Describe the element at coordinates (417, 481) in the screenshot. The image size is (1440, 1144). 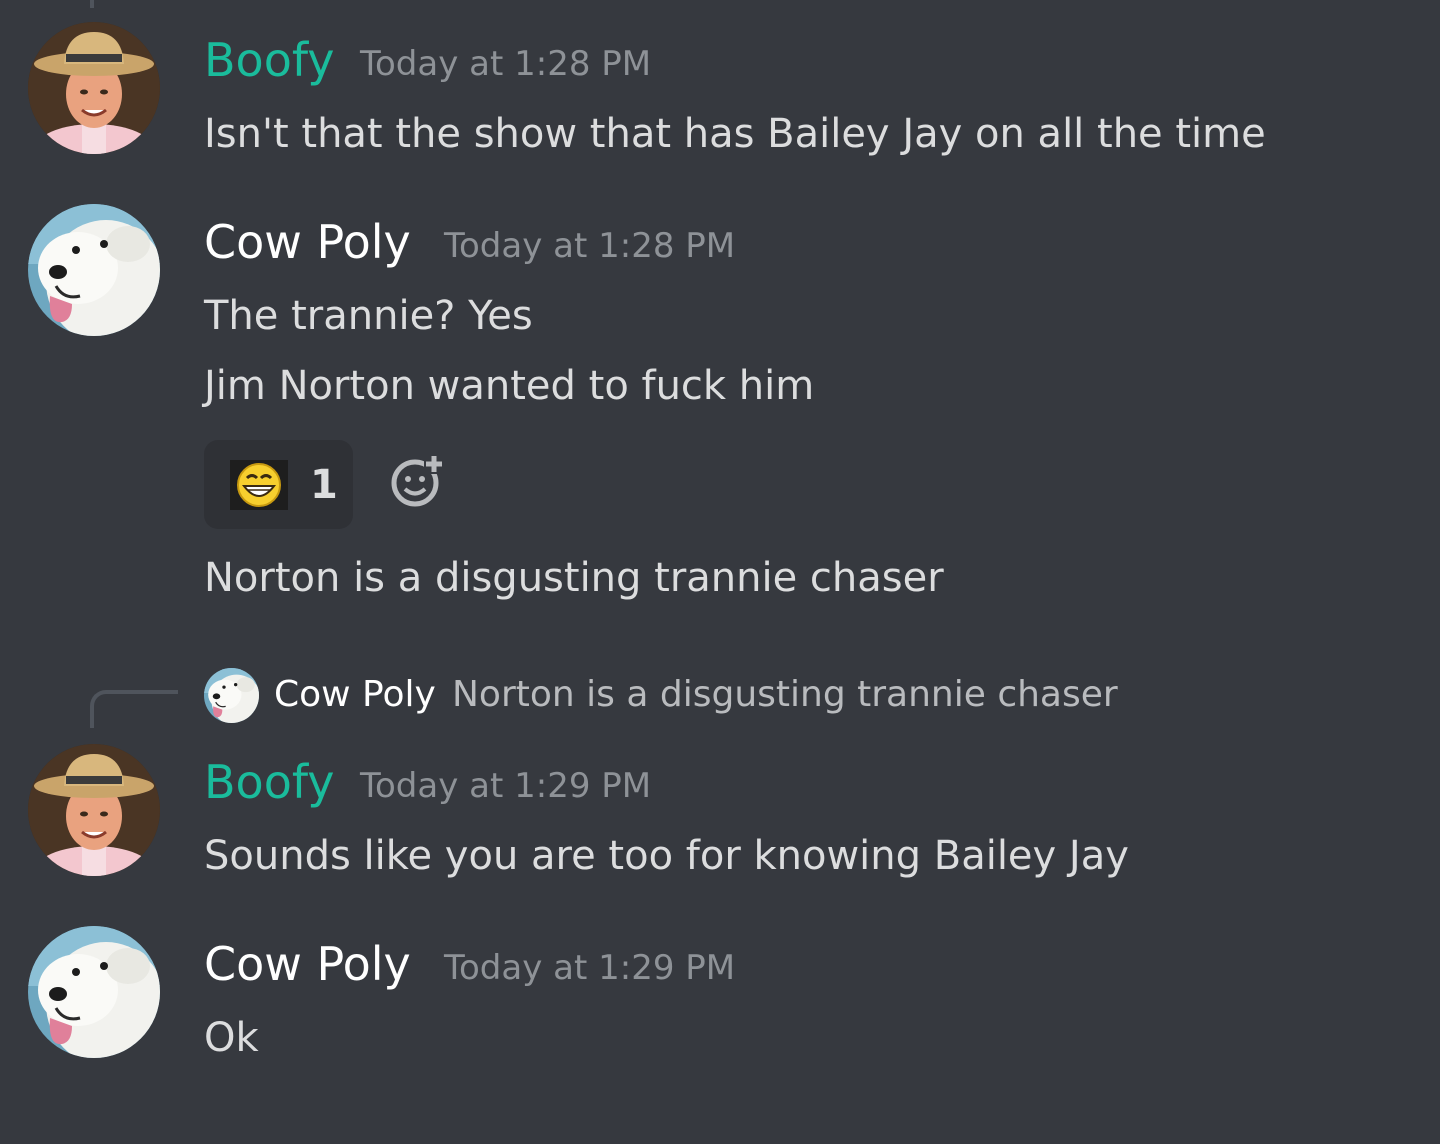
I see `add-reaction-icon` at that location.